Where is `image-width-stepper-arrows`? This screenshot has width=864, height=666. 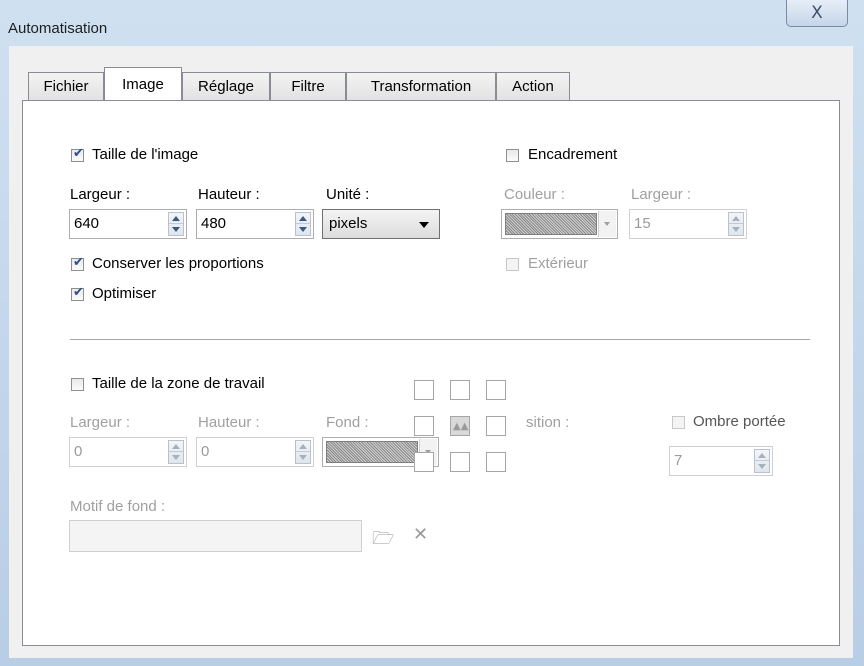 image-width-stepper-arrows is located at coordinates (176, 224).